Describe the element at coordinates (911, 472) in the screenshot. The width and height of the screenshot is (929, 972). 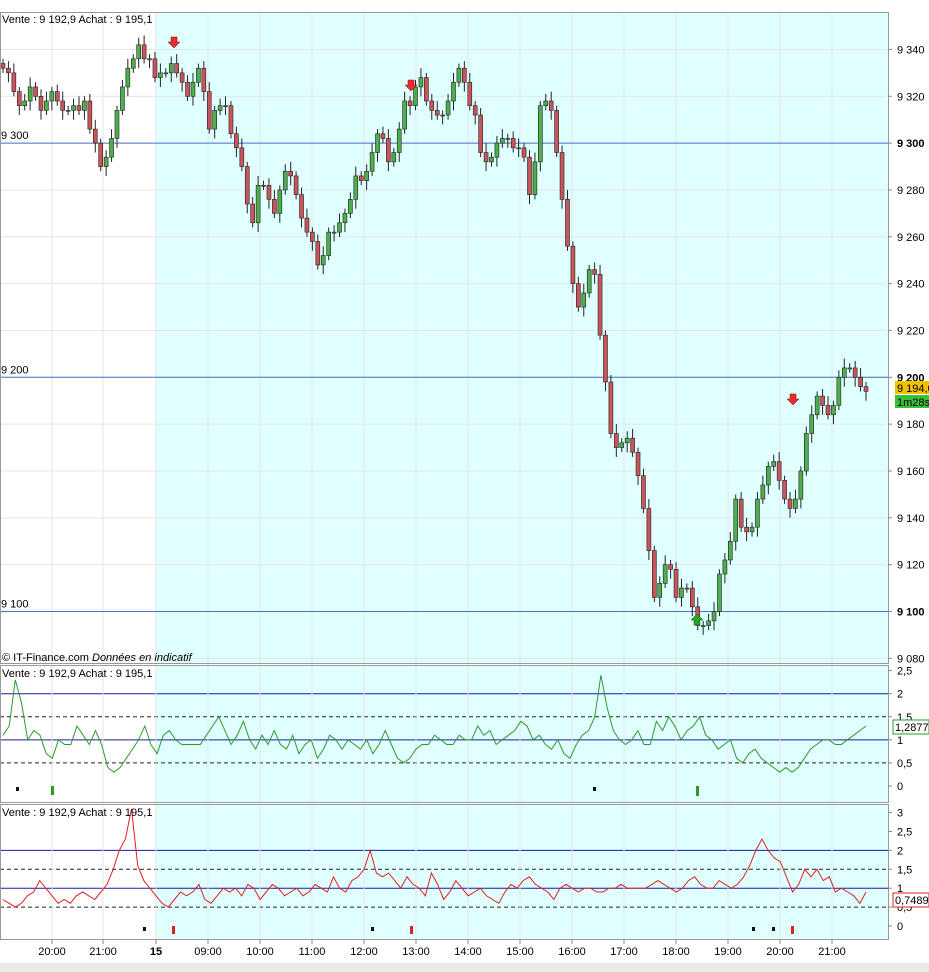
I see `price-y-tick-label: 9 160` at that location.